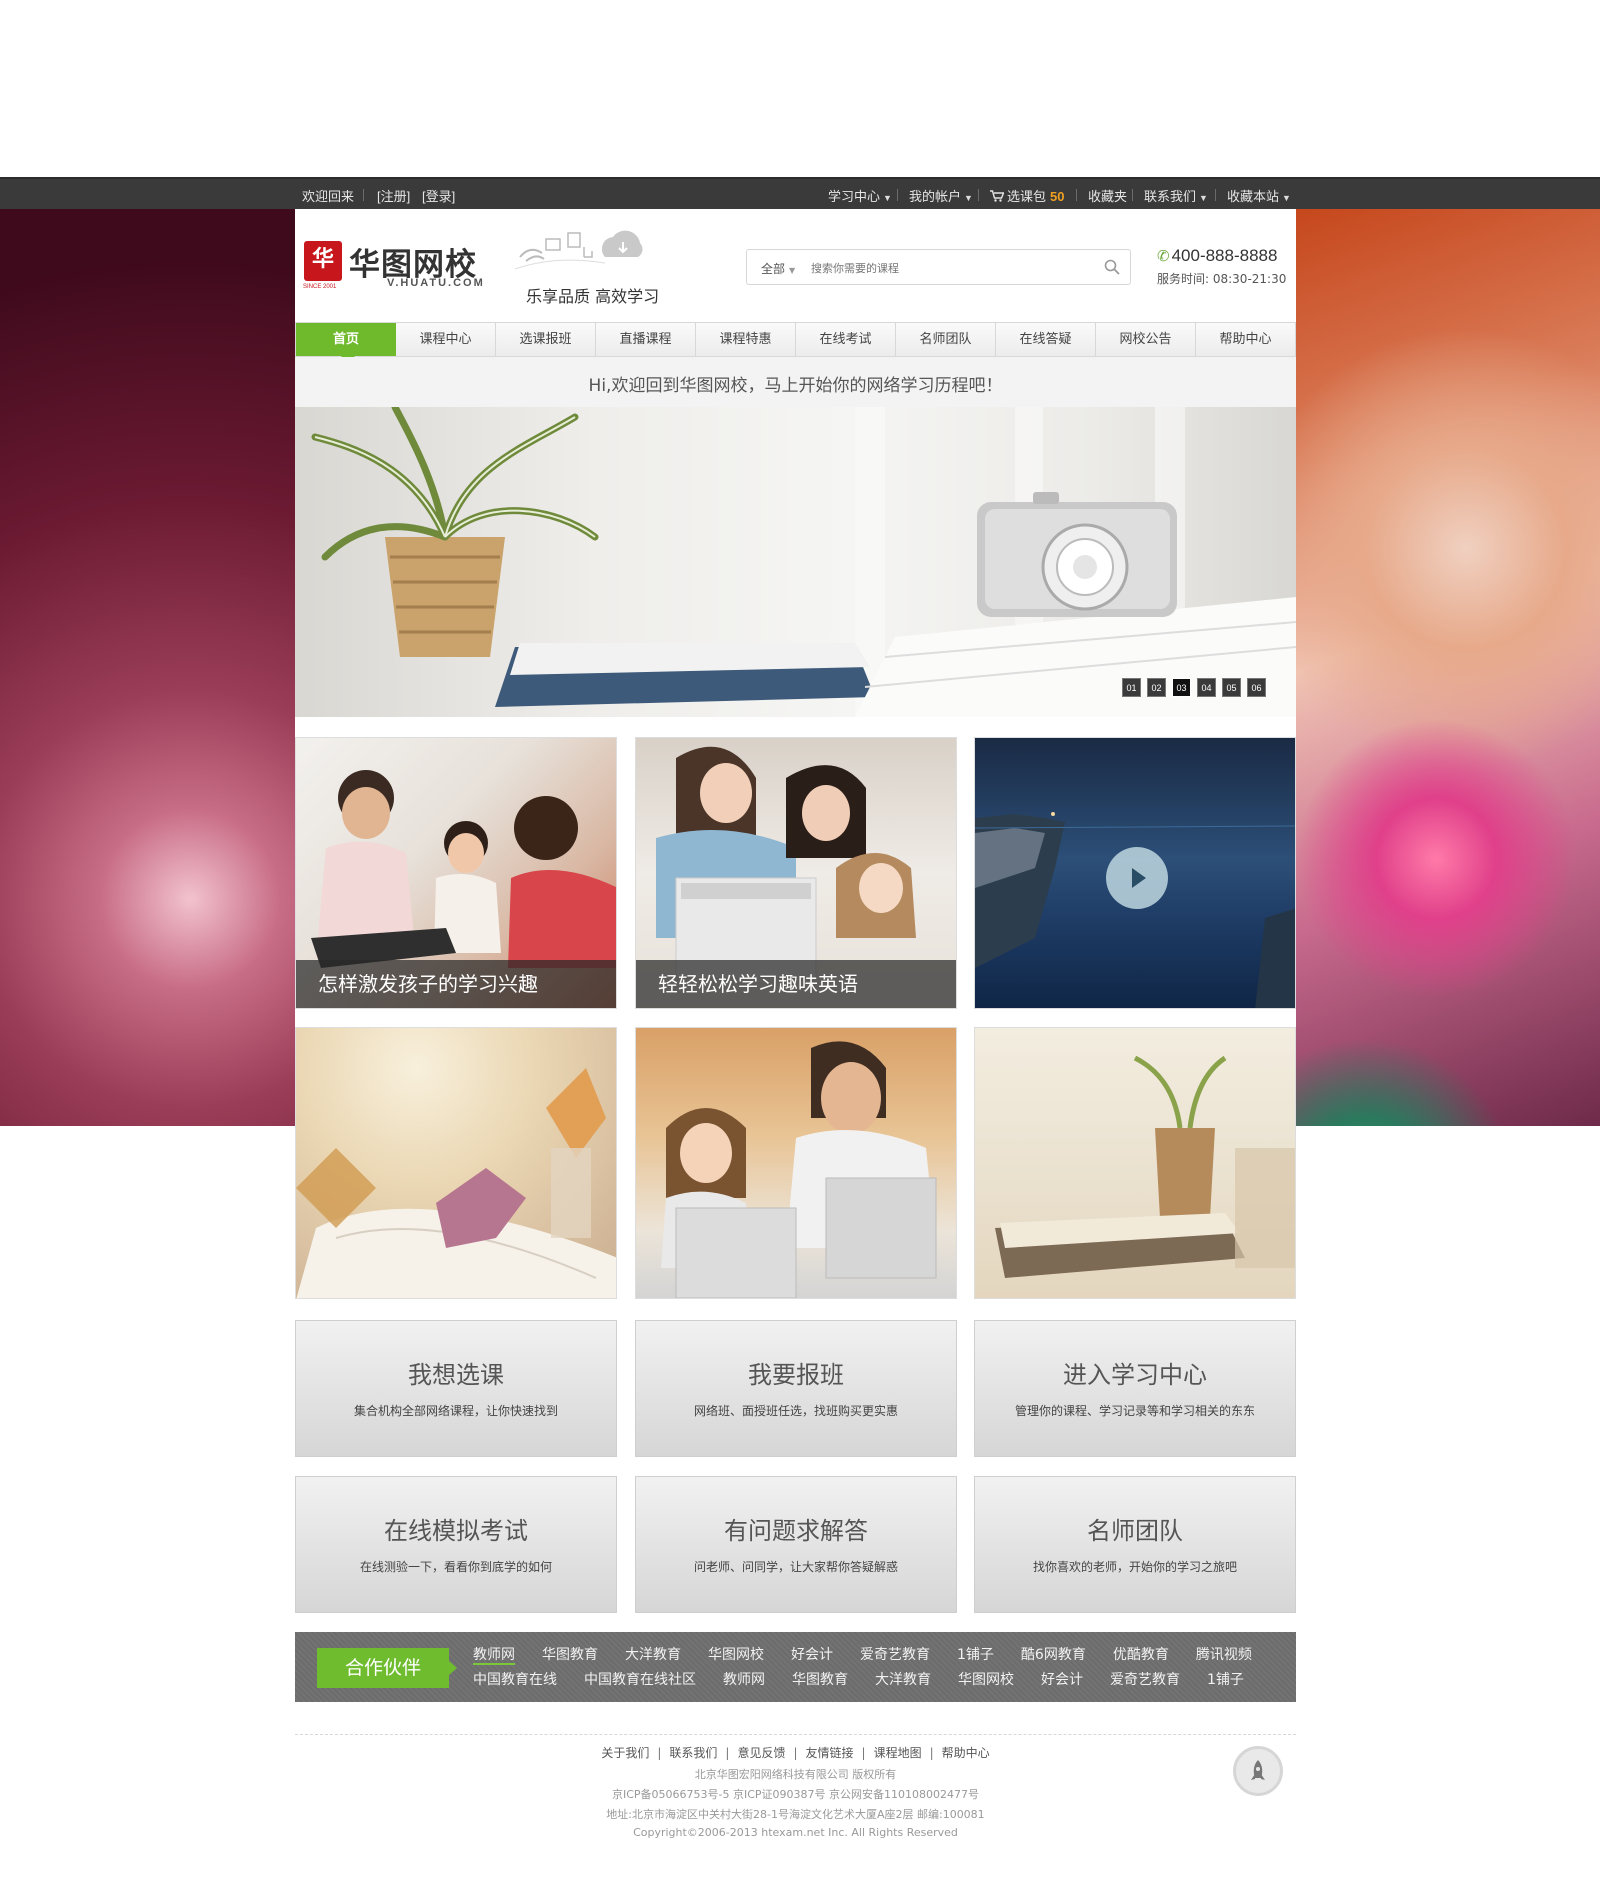  I want to click on nav-announcements: 网校公告, so click(1146, 339).